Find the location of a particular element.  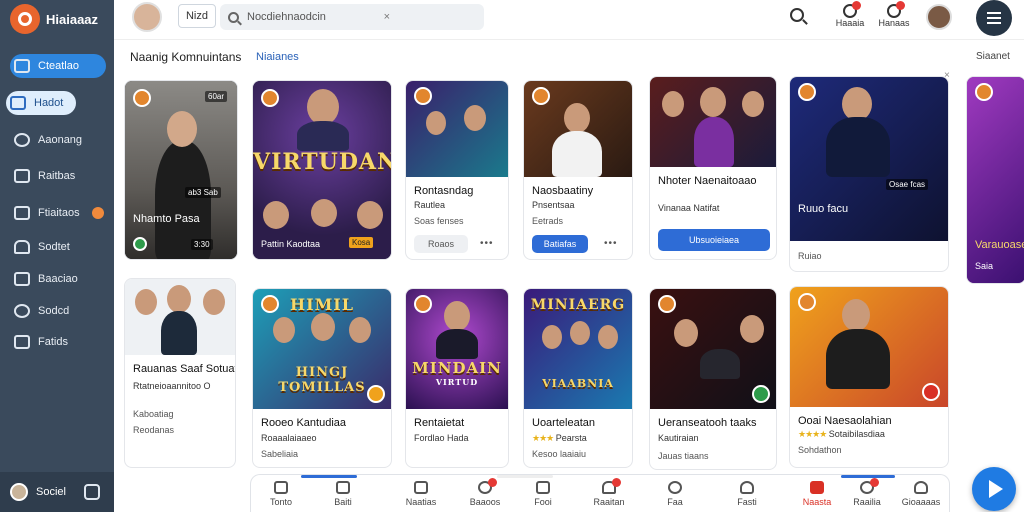

settings-icon is located at coordinates (22, 311).